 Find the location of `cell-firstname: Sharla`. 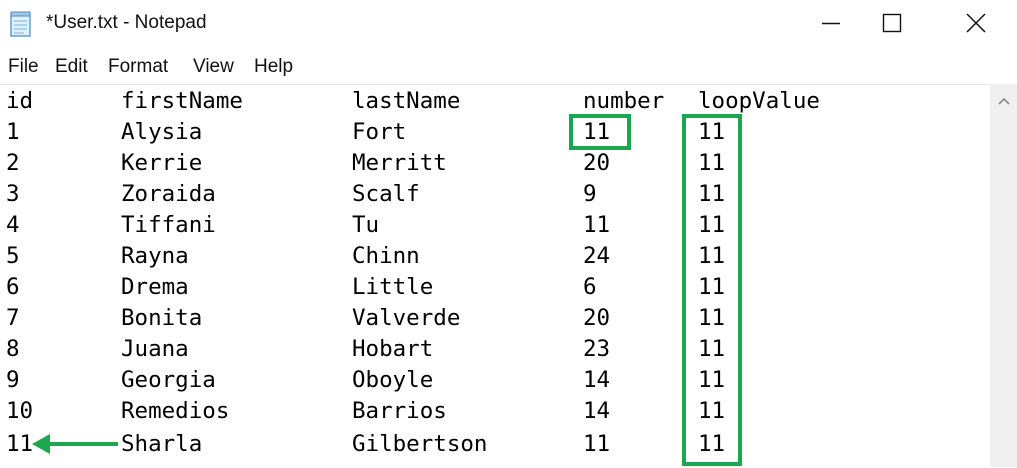

cell-firstname: Sharla is located at coordinates (162, 444).